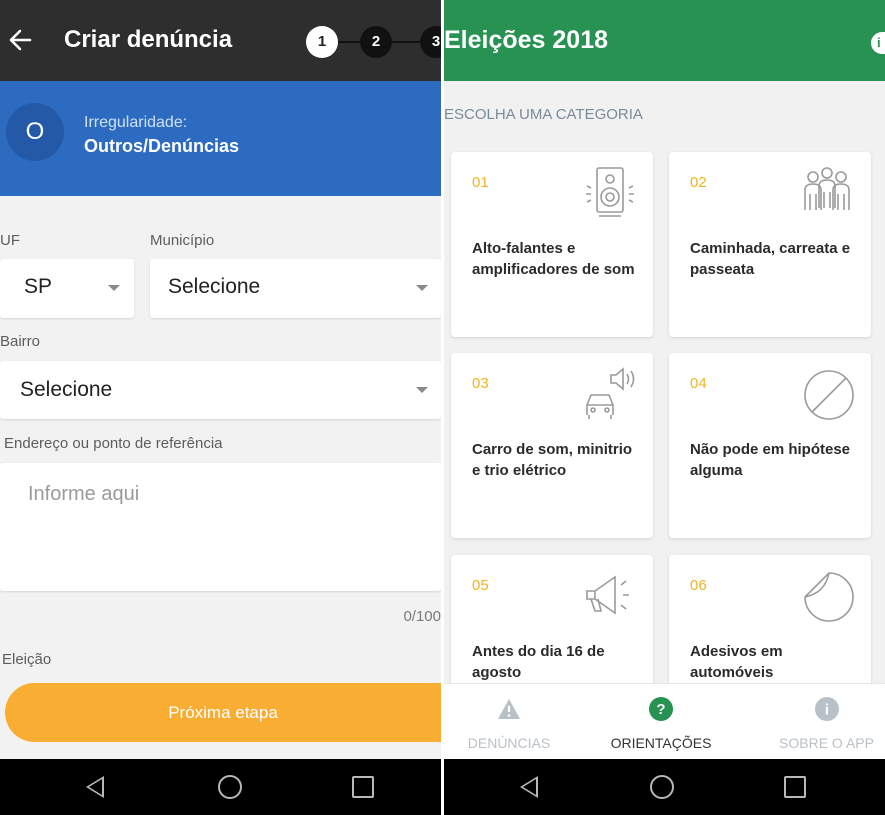  Describe the element at coordinates (826, 722) in the screenshot. I see `nav-tab-sobre: i SOBRE O APP` at that location.